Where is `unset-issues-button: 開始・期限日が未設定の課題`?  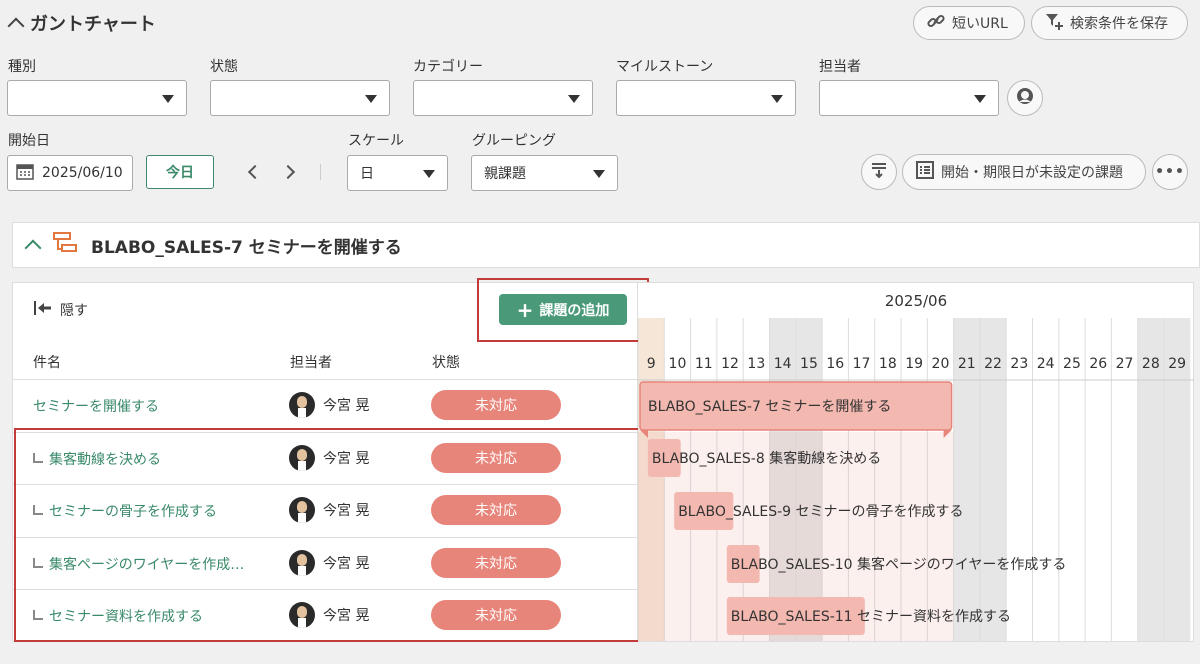 unset-issues-button: 開始・期限日が未設定の課題 is located at coordinates (1024, 172).